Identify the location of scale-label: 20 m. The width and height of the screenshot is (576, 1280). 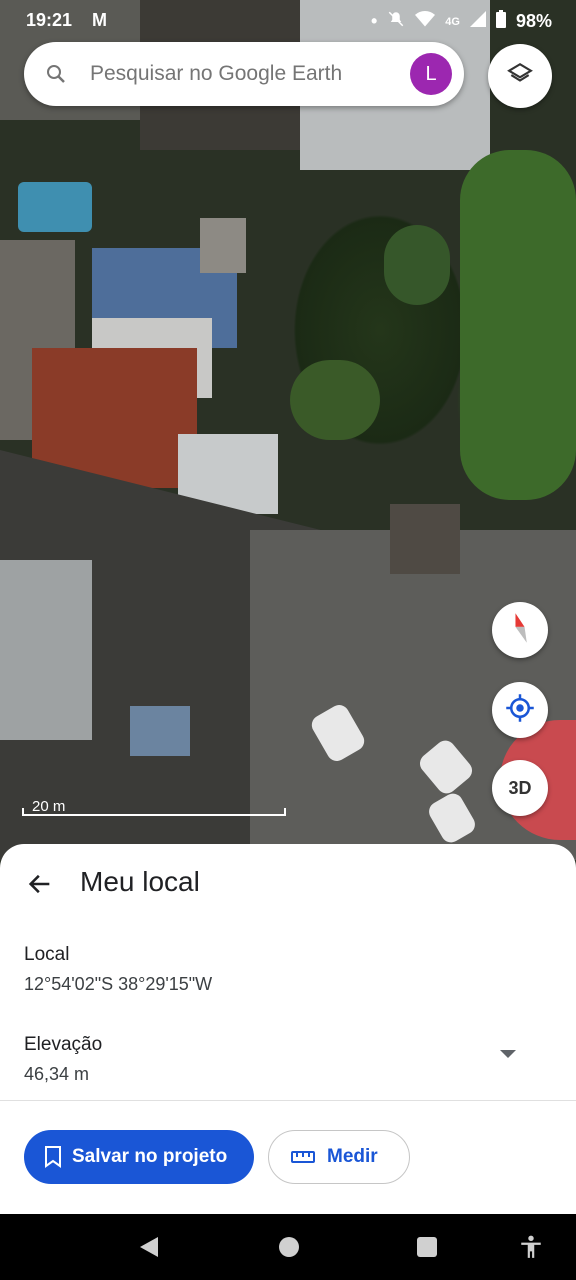
(49, 806).